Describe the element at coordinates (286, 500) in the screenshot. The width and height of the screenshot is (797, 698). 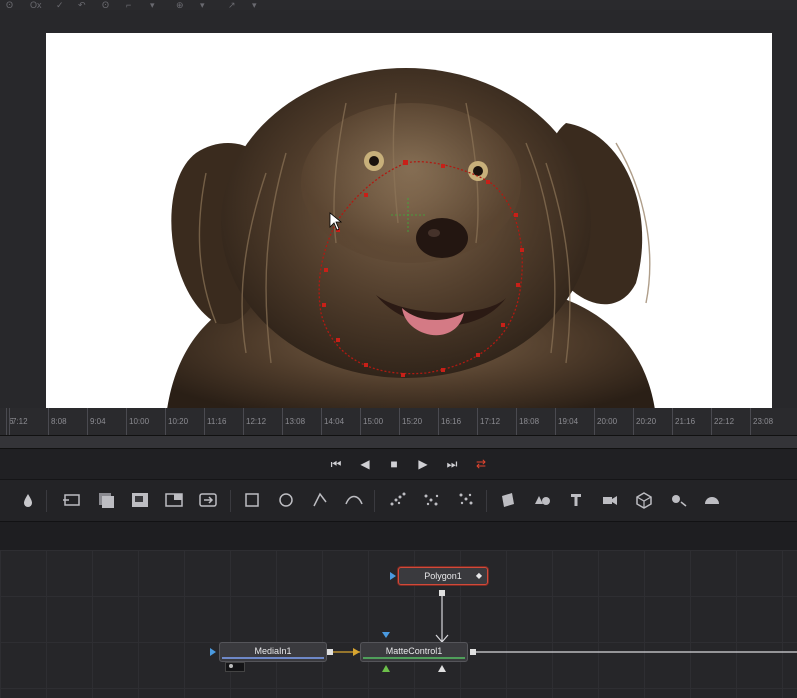
I see `ellipse-mask-icon` at that location.